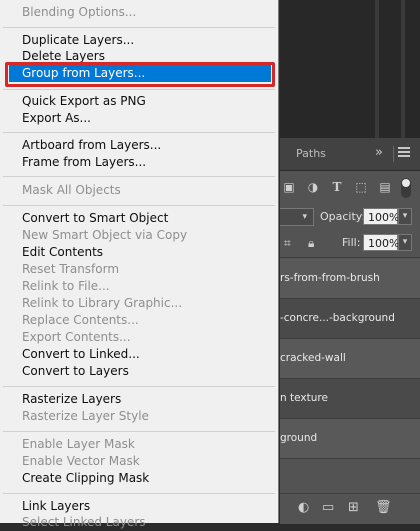  What do you see at coordinates (95, 218) in the screenshot?
I see `menu-item-convert-to-smart-object: Convert to Smart Object` at bounding box center [95, 218].